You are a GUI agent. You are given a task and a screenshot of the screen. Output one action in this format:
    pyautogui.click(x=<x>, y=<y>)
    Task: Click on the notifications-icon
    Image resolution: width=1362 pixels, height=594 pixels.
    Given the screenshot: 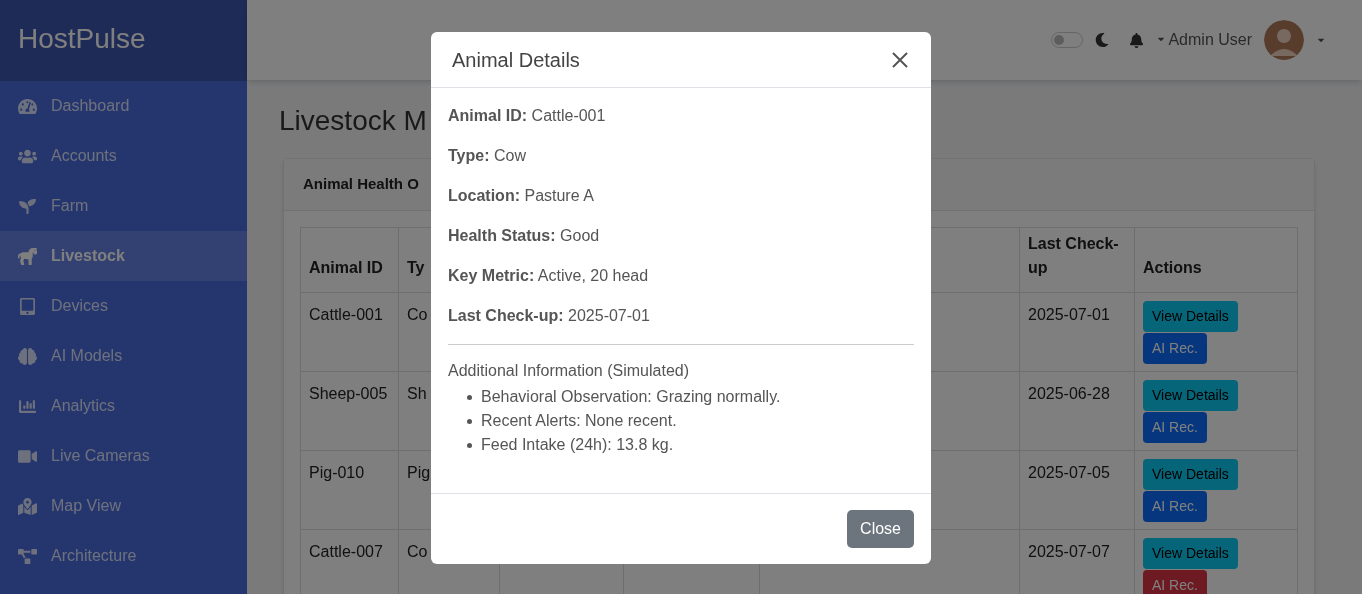 What is the action you would take?
    pyautogui.click(x=1137, y=40)
    